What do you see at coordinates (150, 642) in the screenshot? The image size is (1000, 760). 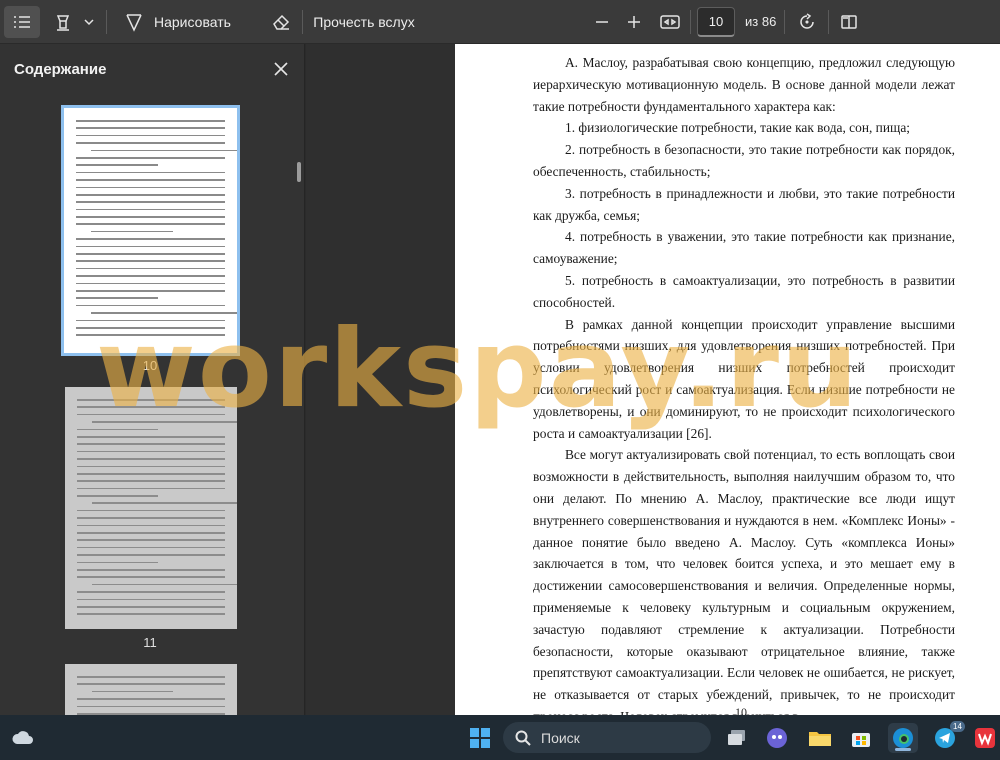 I see `thumbnail-page-number: 11` at bounding box center [150, 642].